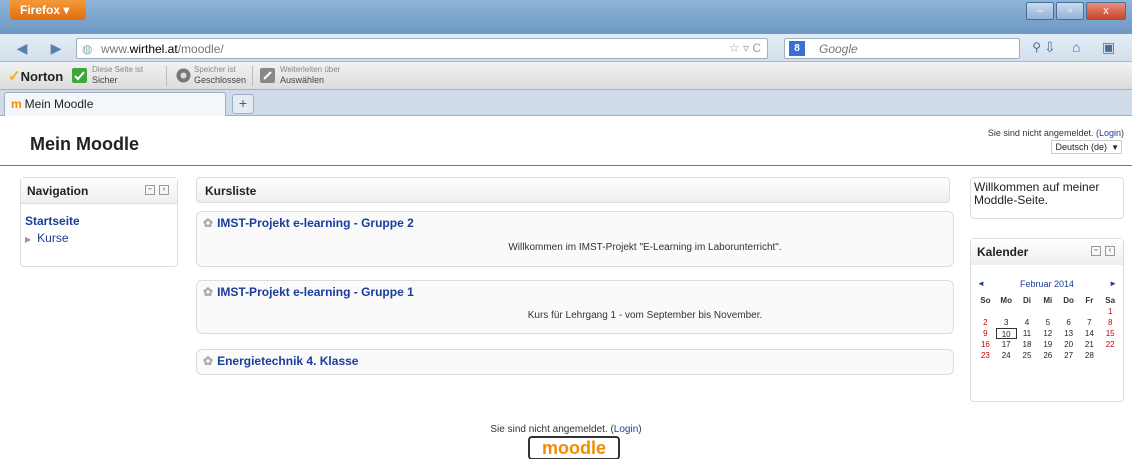 Image resolution: width=1132 pixels, height=459 pixels. What do you see at coordinates (1089, 322) in the screenshot?
I see `calendar-day: 7` at bounding box center [1089, 322].